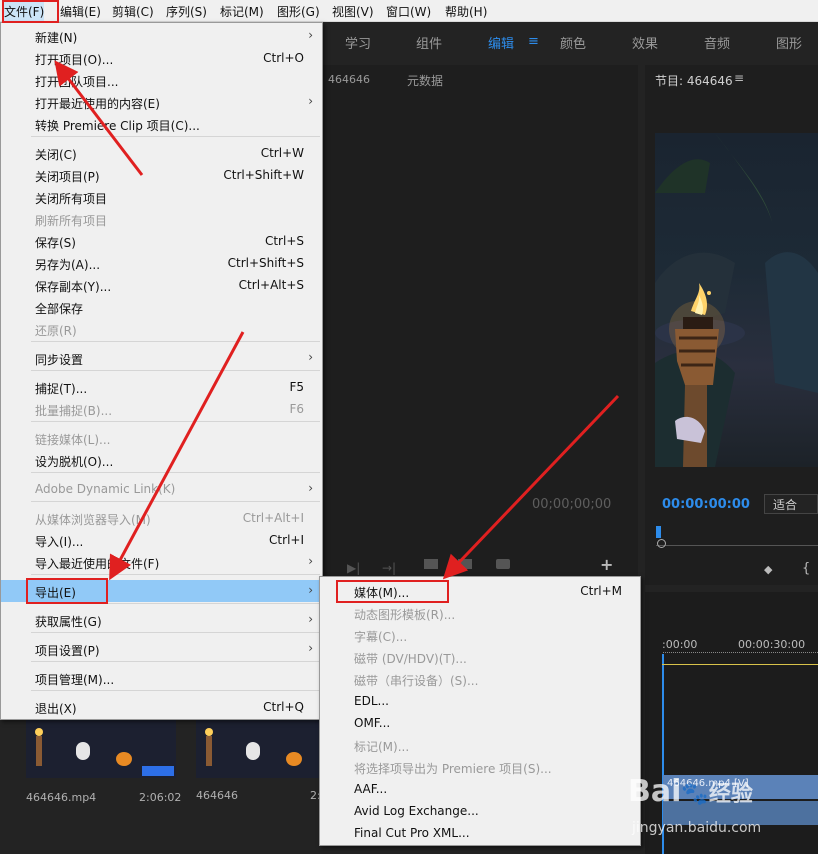  Describe the element at coordinates (209, 732) in the screenshot. I see `thumb2-flame-icon` at that location.